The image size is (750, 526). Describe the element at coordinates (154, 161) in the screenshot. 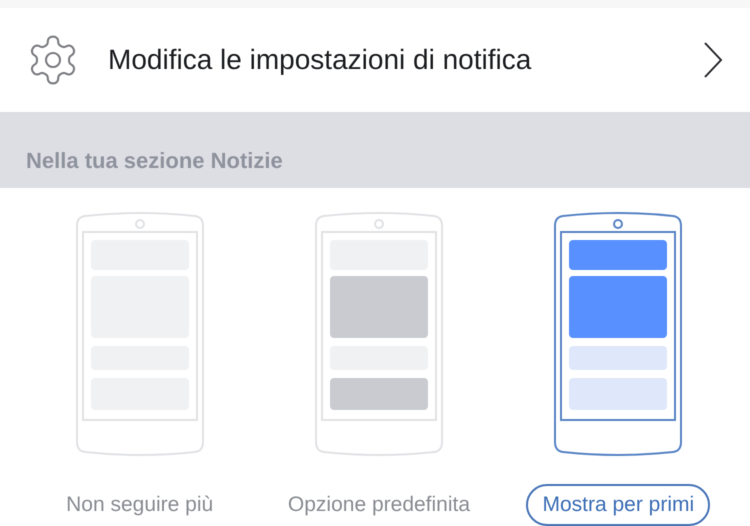

I see `section-title: Nella tua sezione Notizie` at that location.